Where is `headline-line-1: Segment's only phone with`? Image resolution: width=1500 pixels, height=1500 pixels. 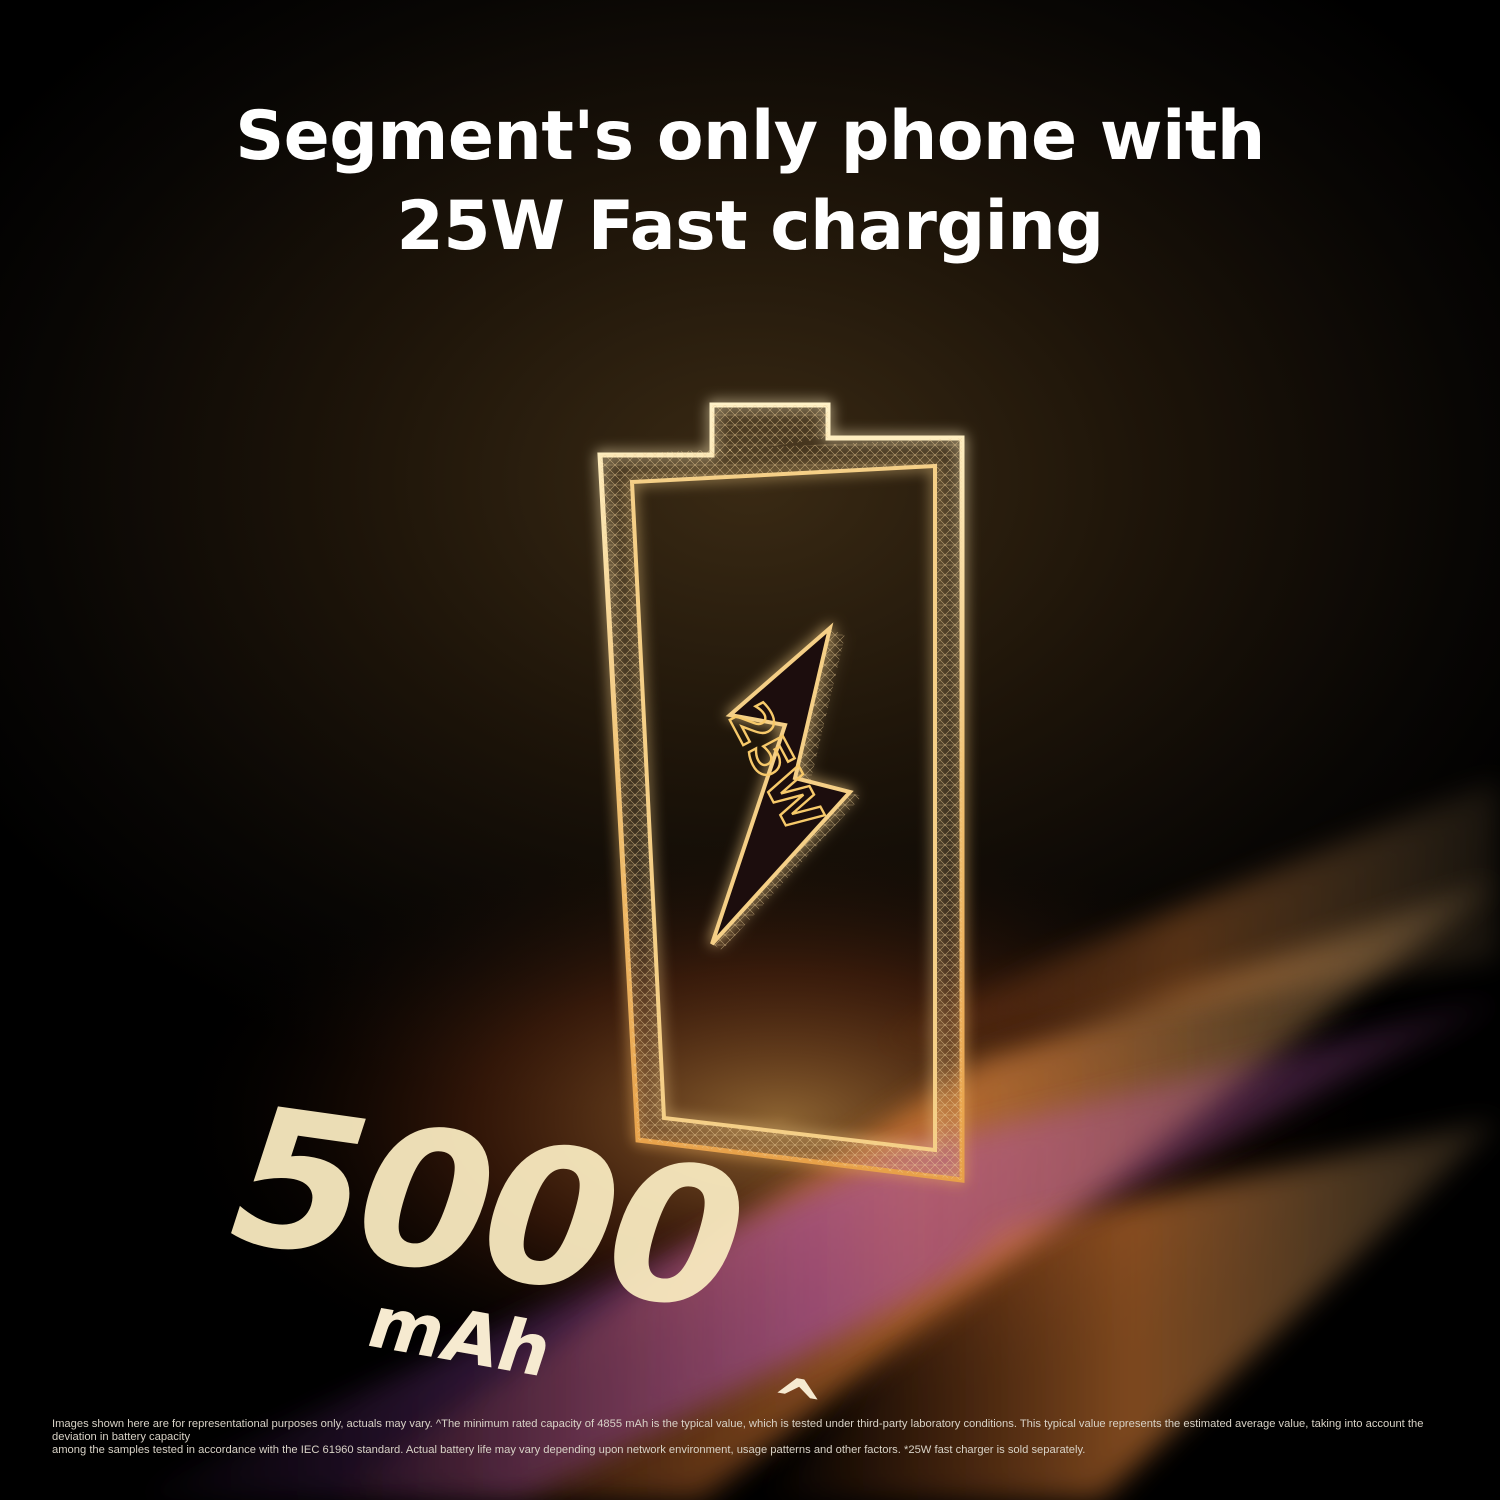 headline-line-1: Segment's only phone with is located at coordinates (750, 136).